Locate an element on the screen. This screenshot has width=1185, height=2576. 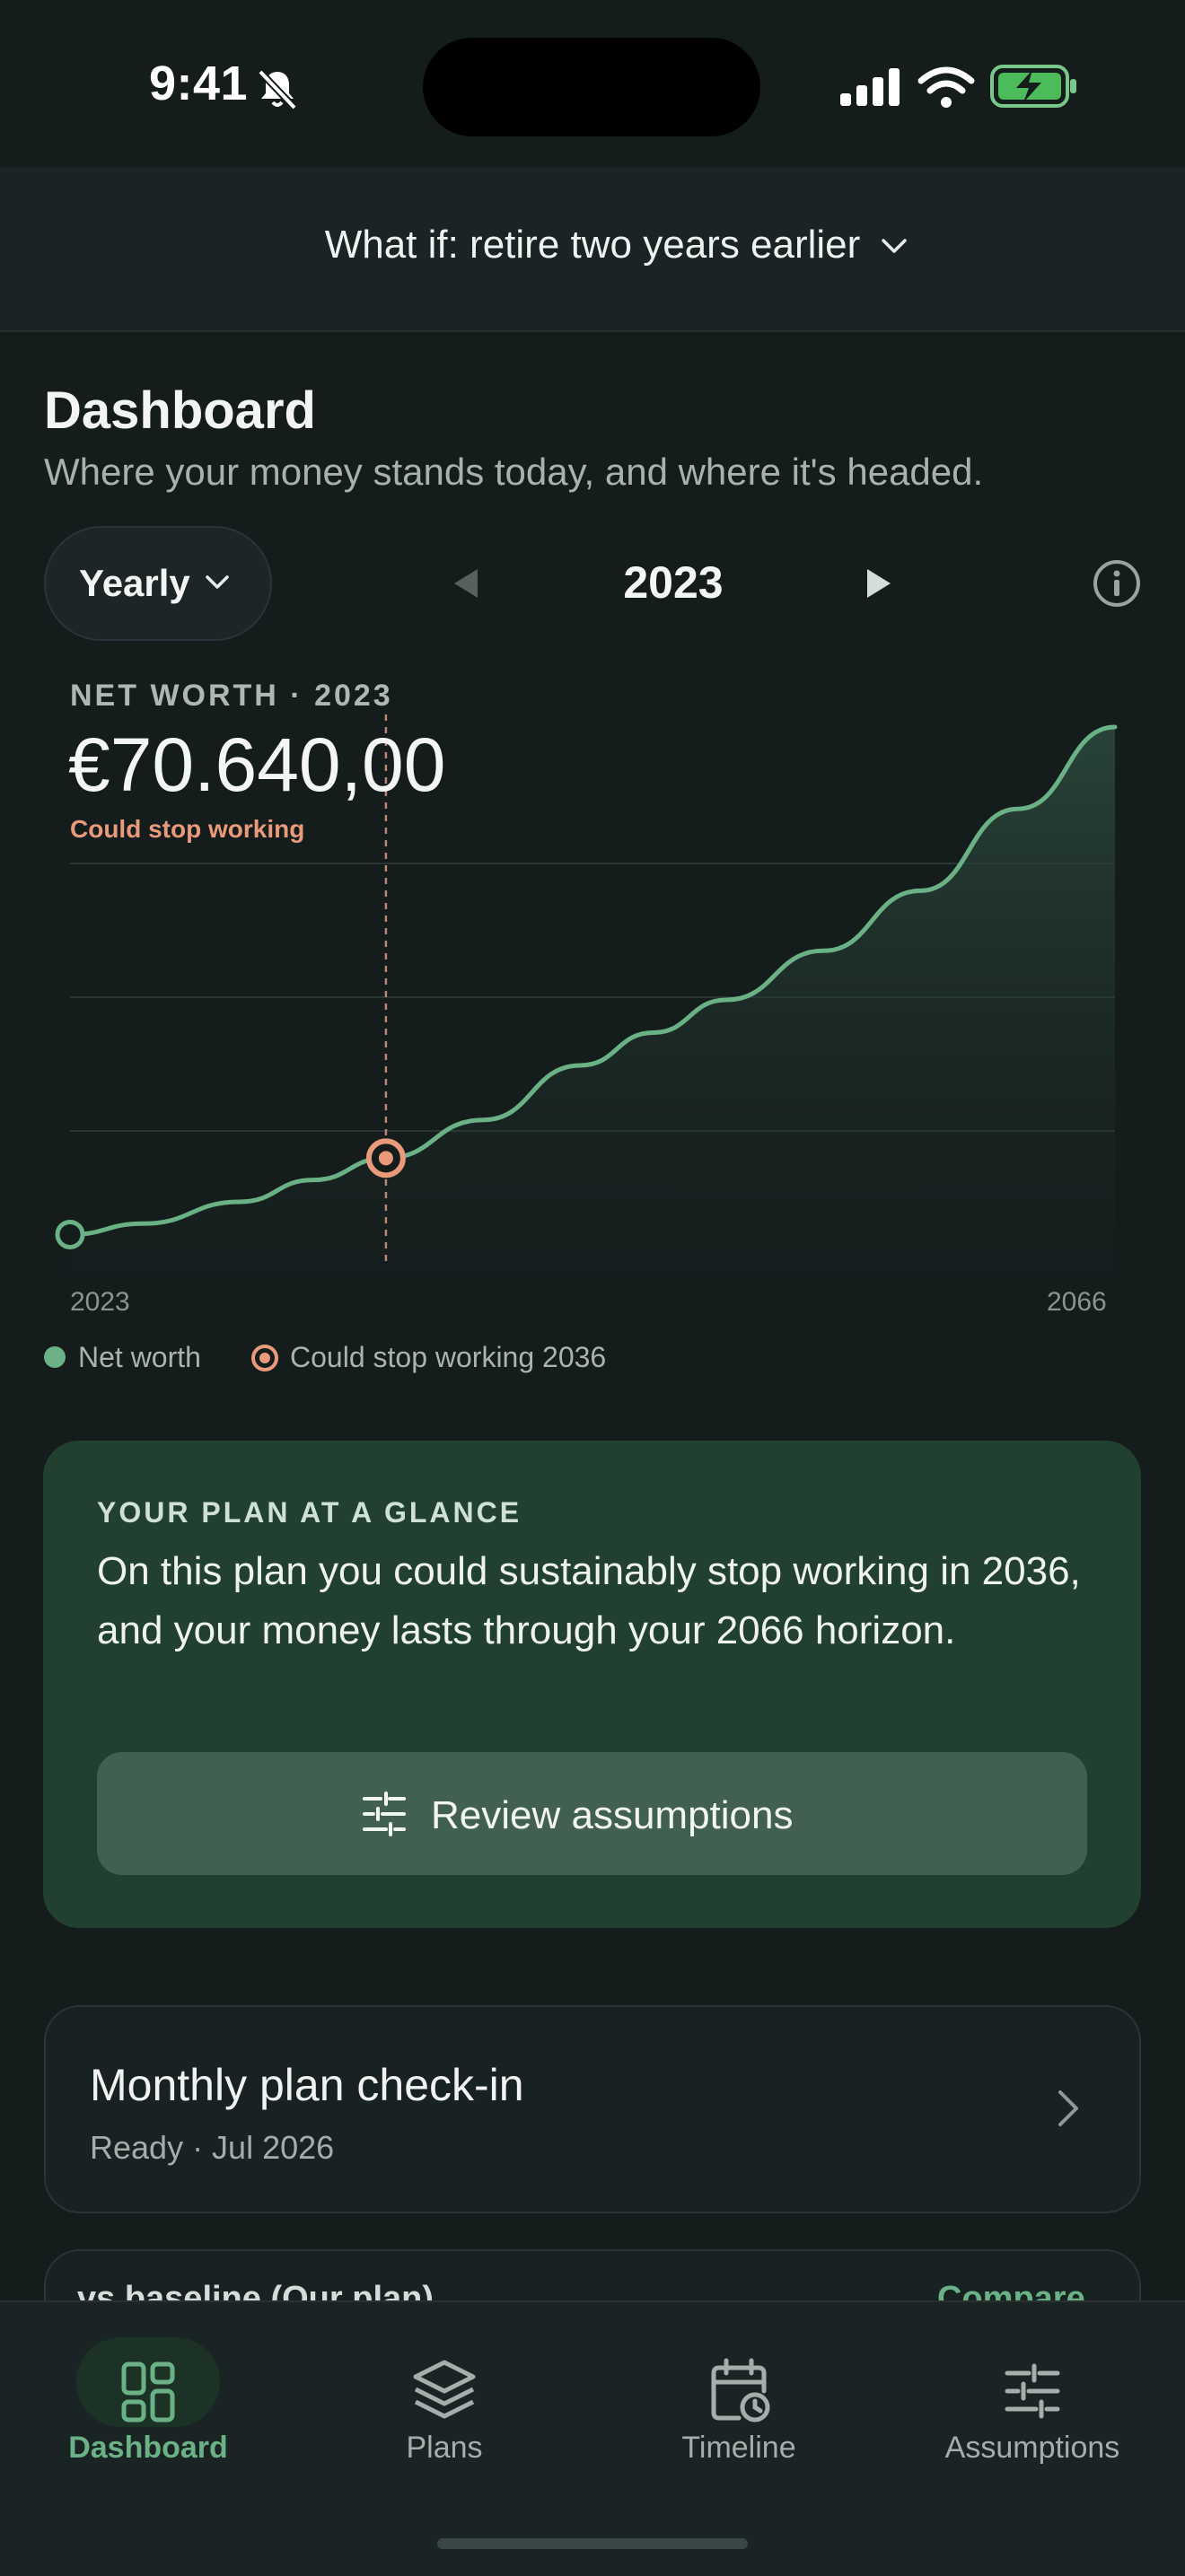
start-point is located at coordinates (70, 1234).